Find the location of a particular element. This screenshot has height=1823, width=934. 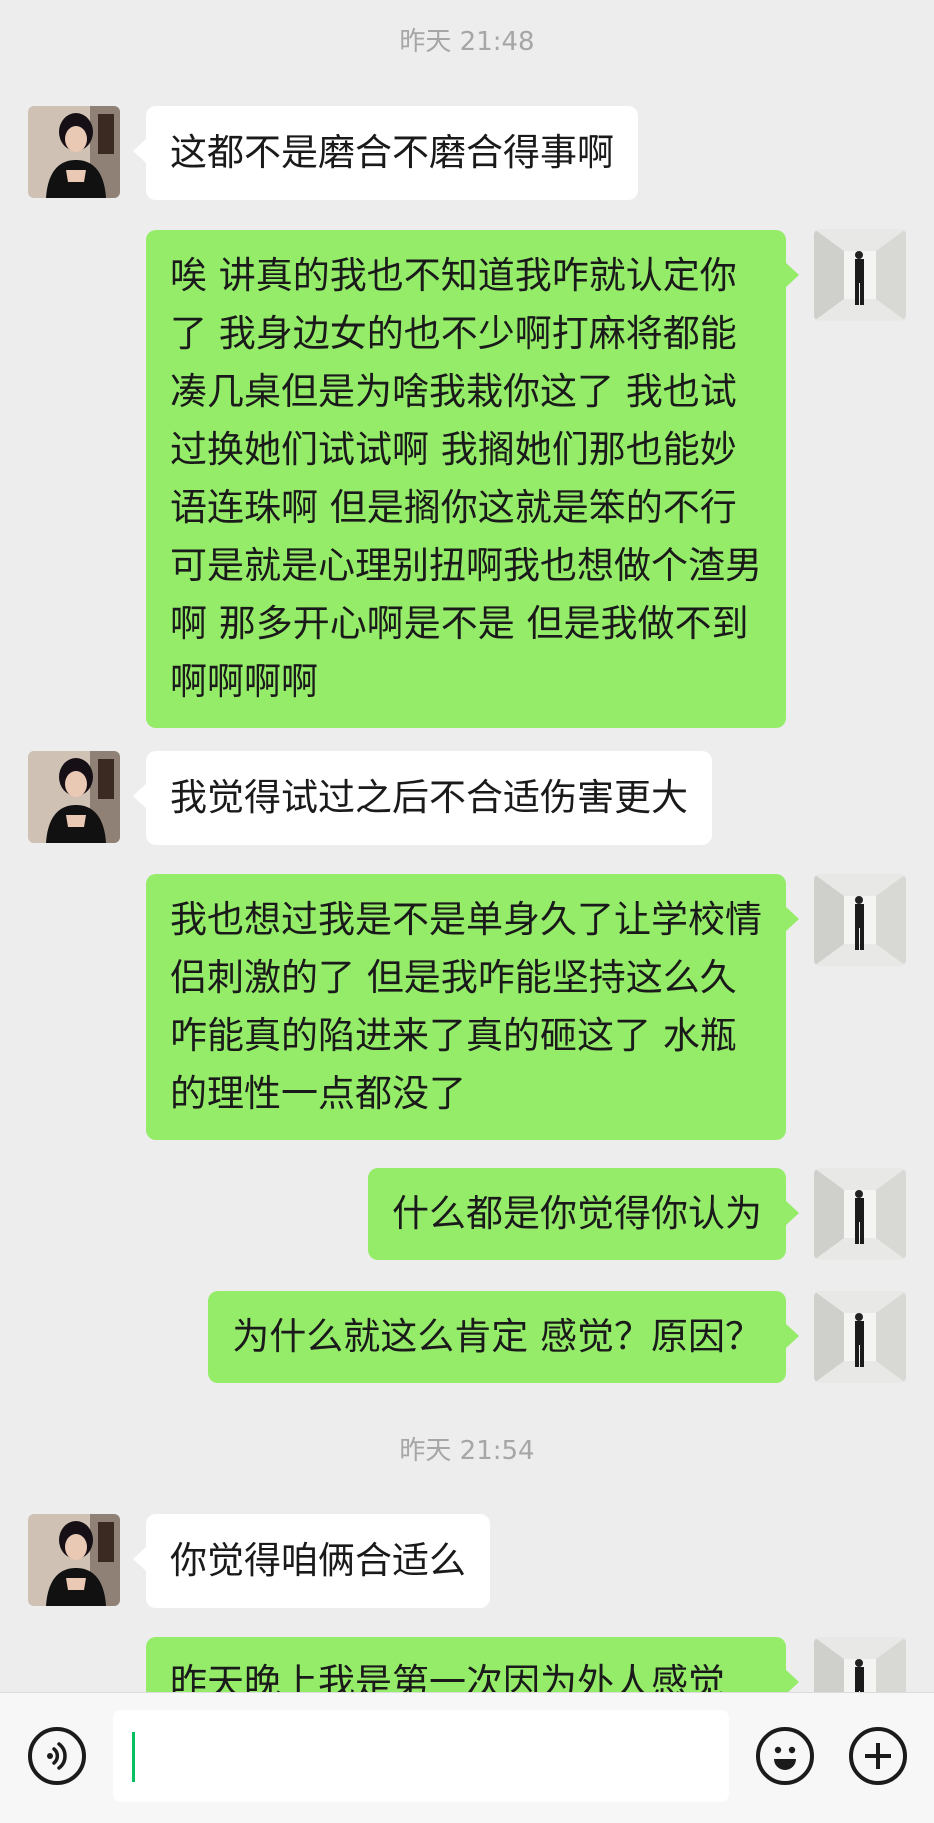

plus-icon is located at coordinates (878, 1756).